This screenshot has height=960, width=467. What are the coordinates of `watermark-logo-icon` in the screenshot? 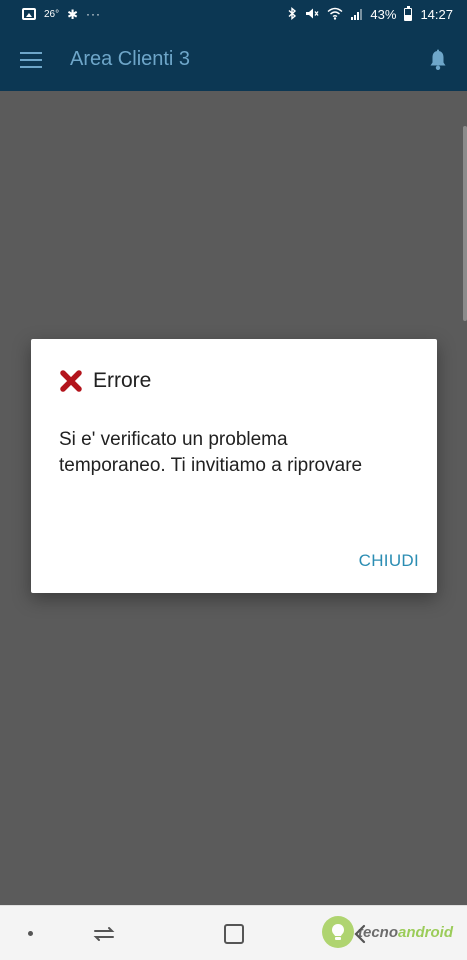 It's located at (338, 932).